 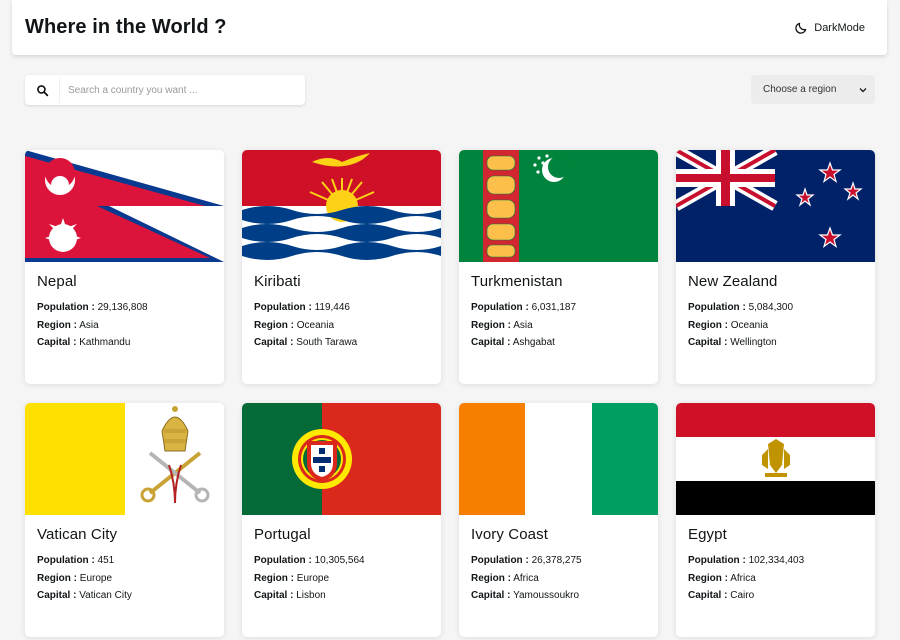 What do you see at coordinates (84, 595) in the screenshot?
I see `capital-row: Capital : Vatican City` at bounding box center [84, 595].